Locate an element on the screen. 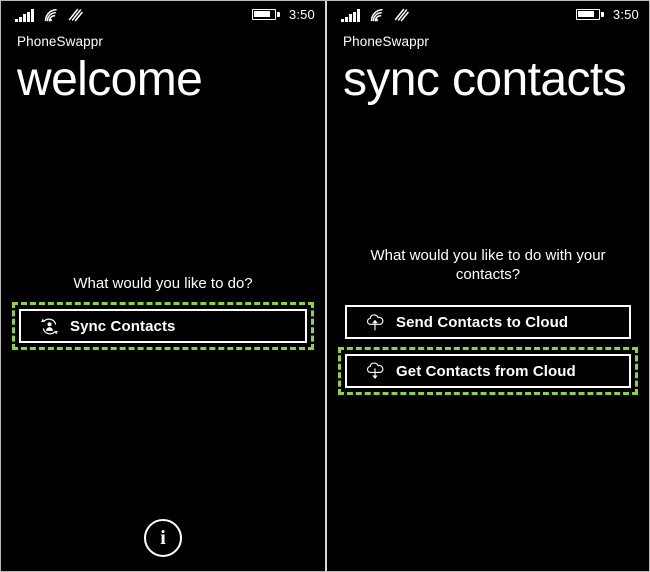 The image size is (650, 572). status-bar-right-icons: 3:50 is located at coordinates (283, 14).